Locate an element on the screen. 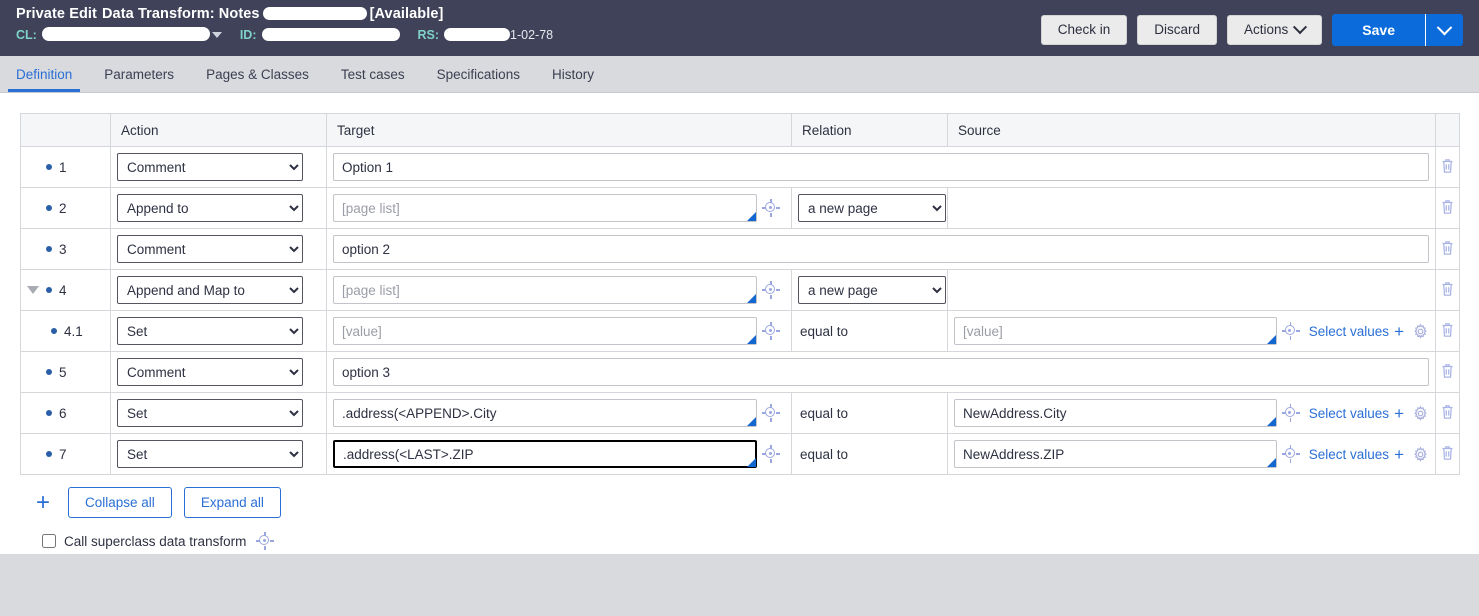 The height and width of the screenshot is (616, 1479). expand-all-button: Expand all is located at coordinates (232, 502).